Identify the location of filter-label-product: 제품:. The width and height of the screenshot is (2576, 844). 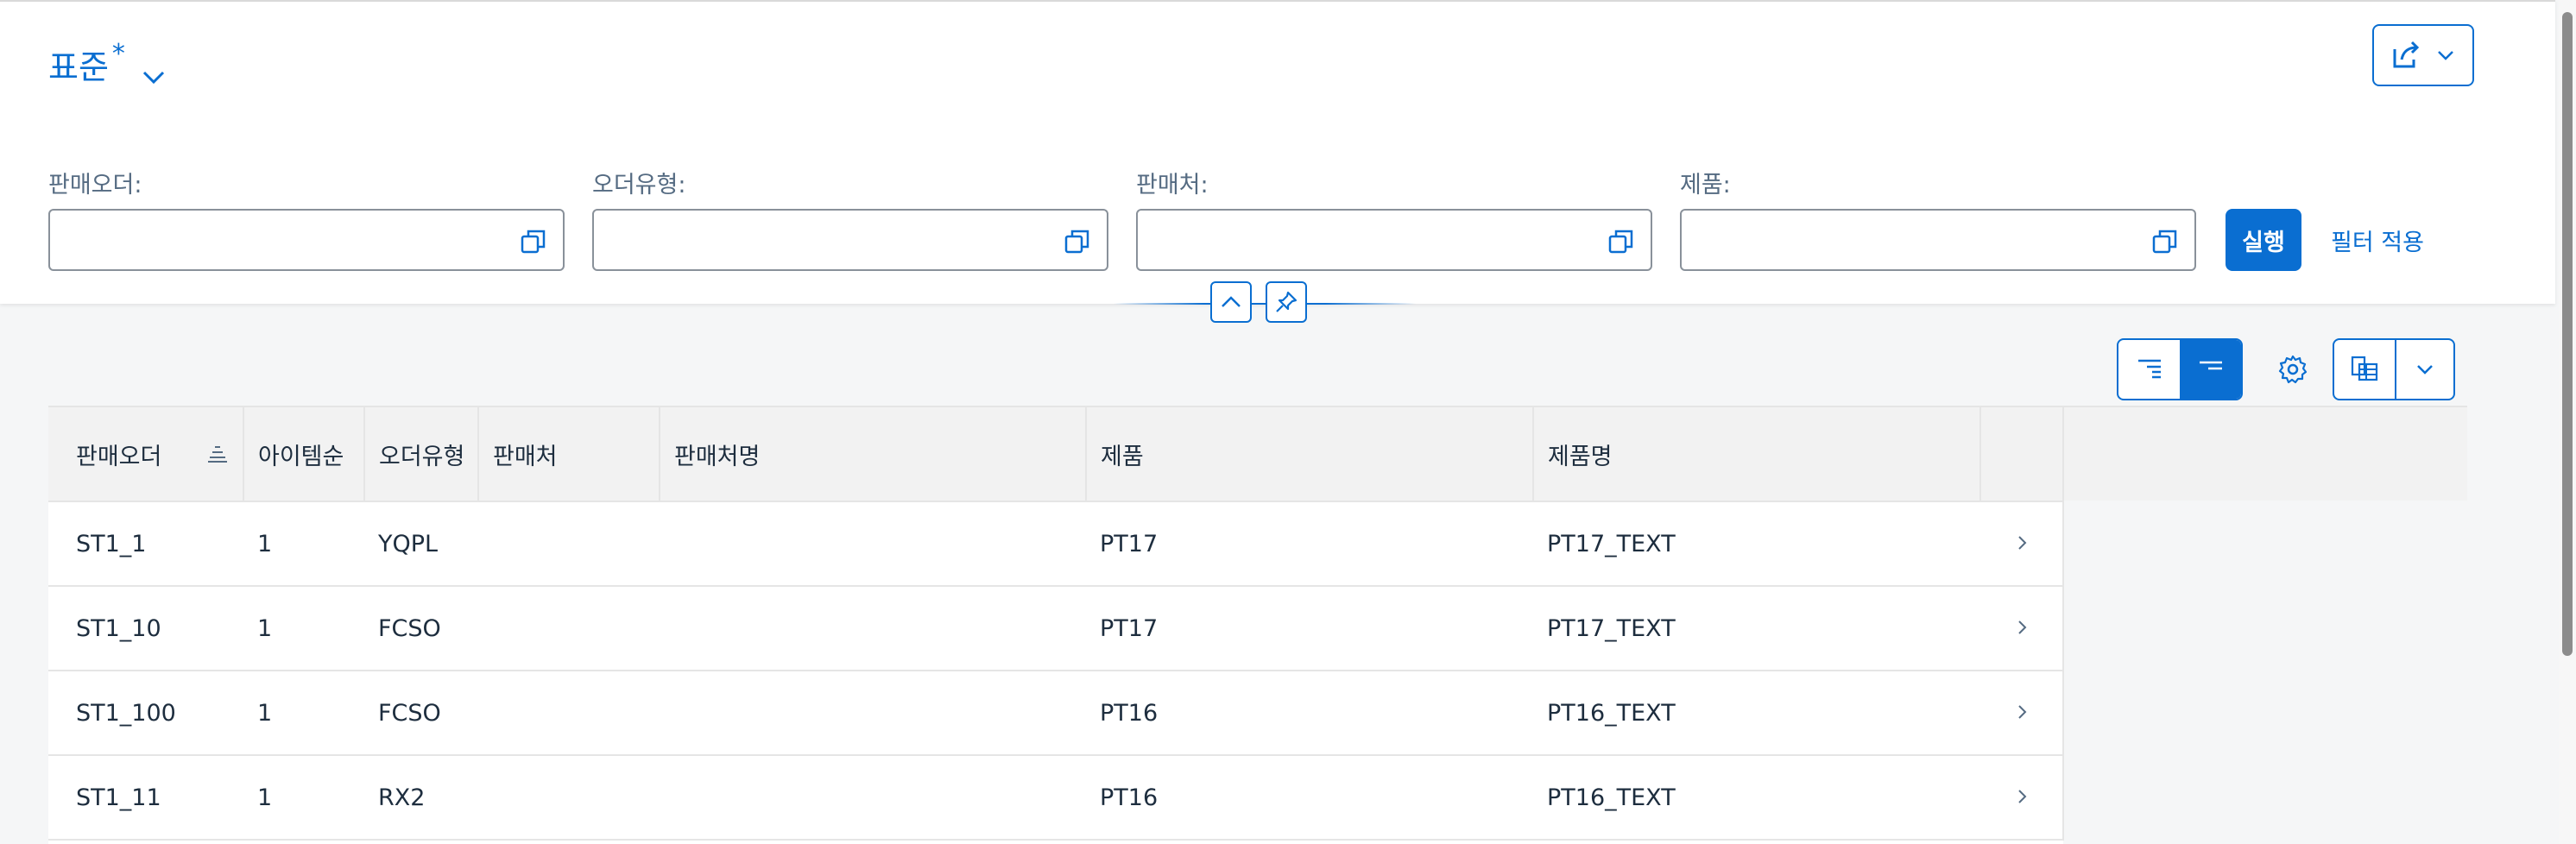
(1705, 185).